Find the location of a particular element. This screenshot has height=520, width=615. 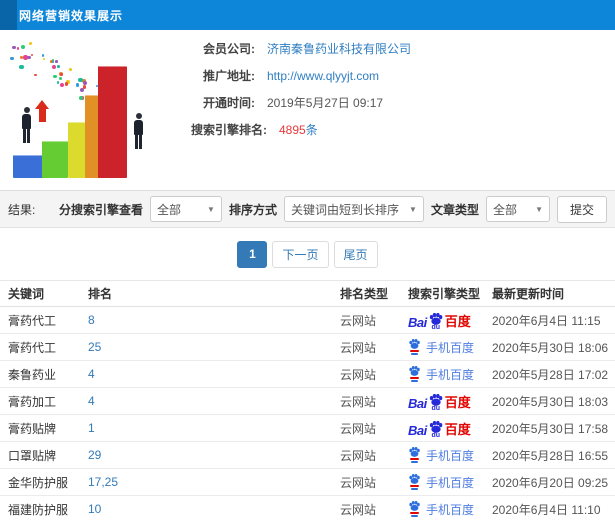

updated-time-cell: 2020年5月30日 17:58 is located at coordinates (550, 428).